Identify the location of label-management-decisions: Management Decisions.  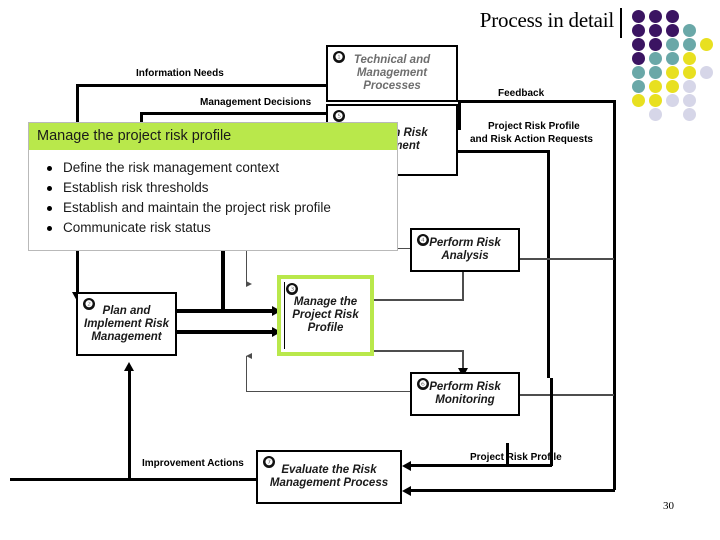
(256, 102).